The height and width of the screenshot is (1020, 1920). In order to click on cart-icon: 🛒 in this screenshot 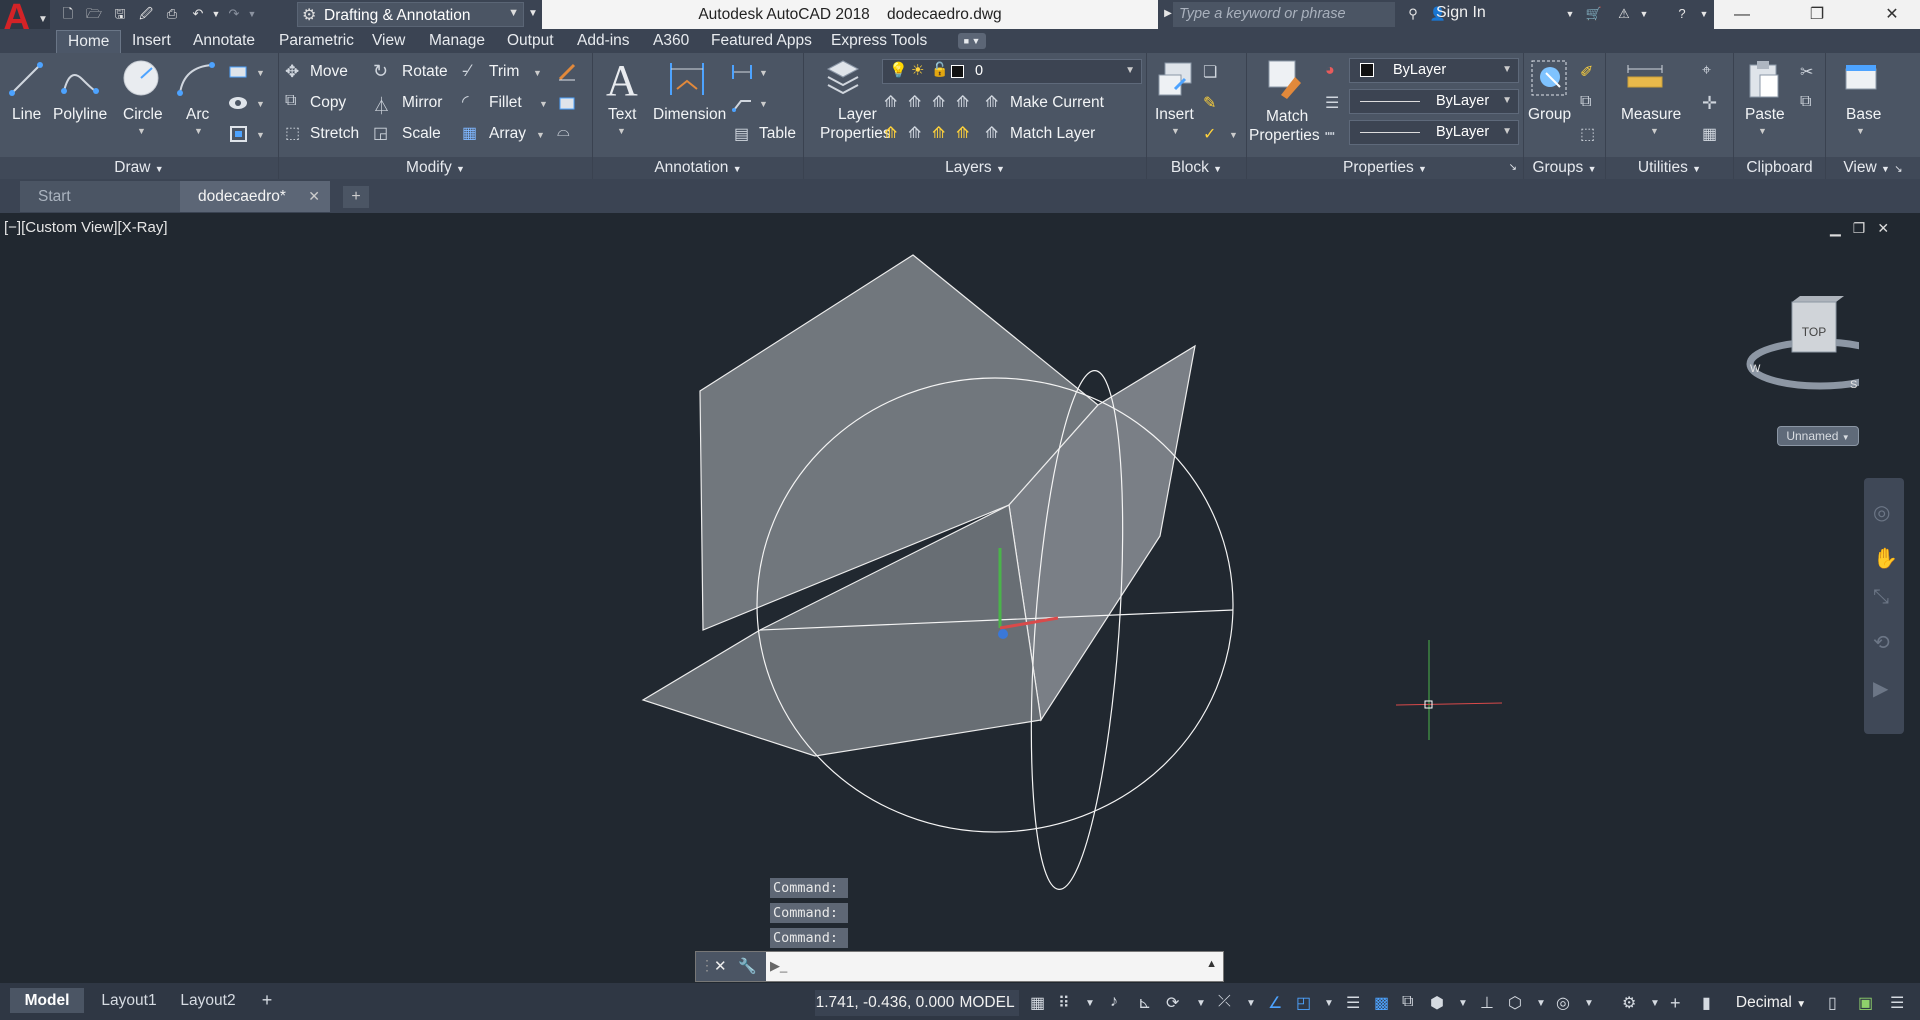, I will do `click(1594, 14)`.